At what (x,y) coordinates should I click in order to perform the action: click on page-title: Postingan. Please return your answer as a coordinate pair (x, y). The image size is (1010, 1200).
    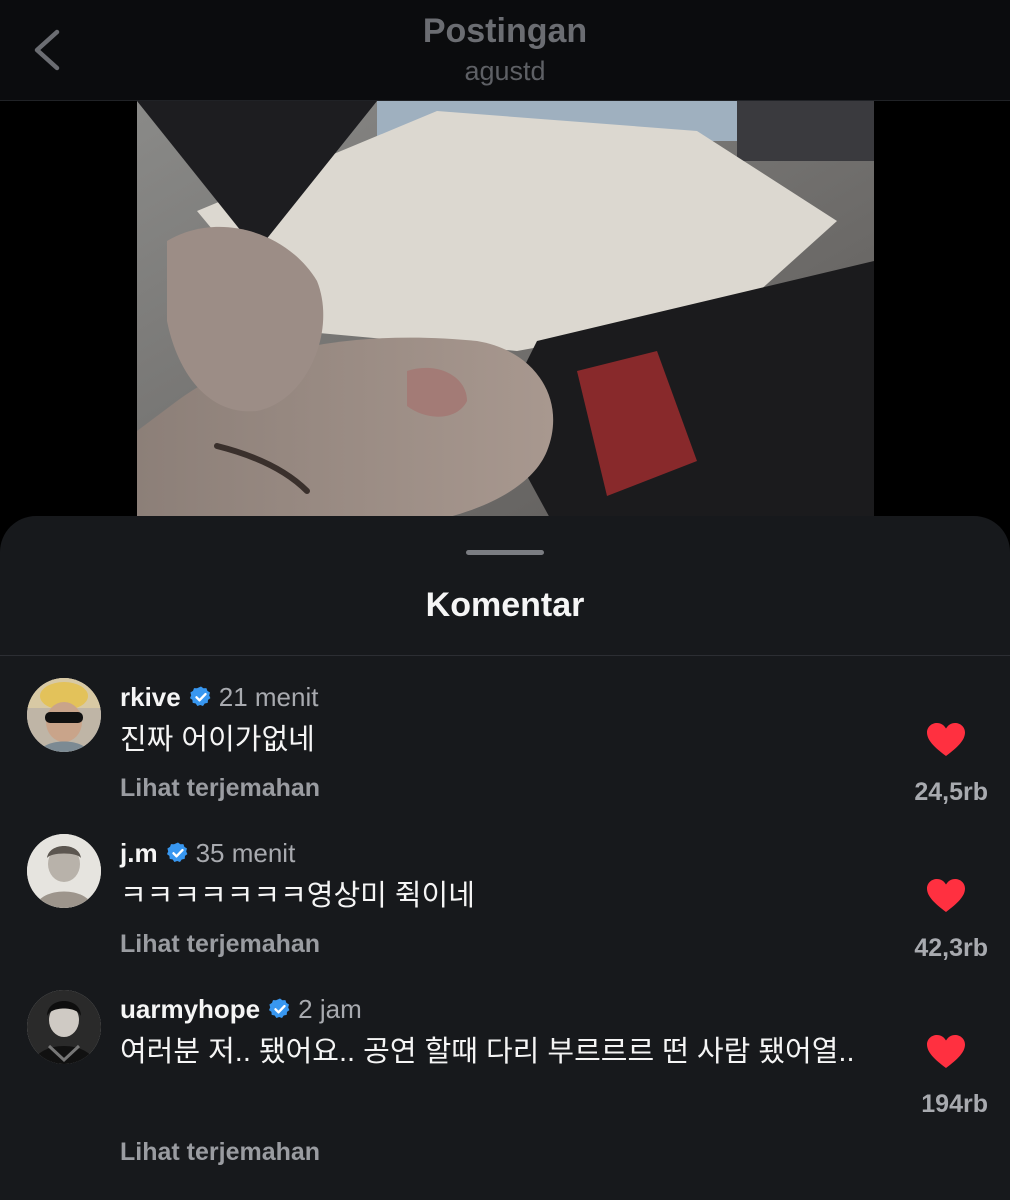
    Looking at the image, I should click on (505, 31).